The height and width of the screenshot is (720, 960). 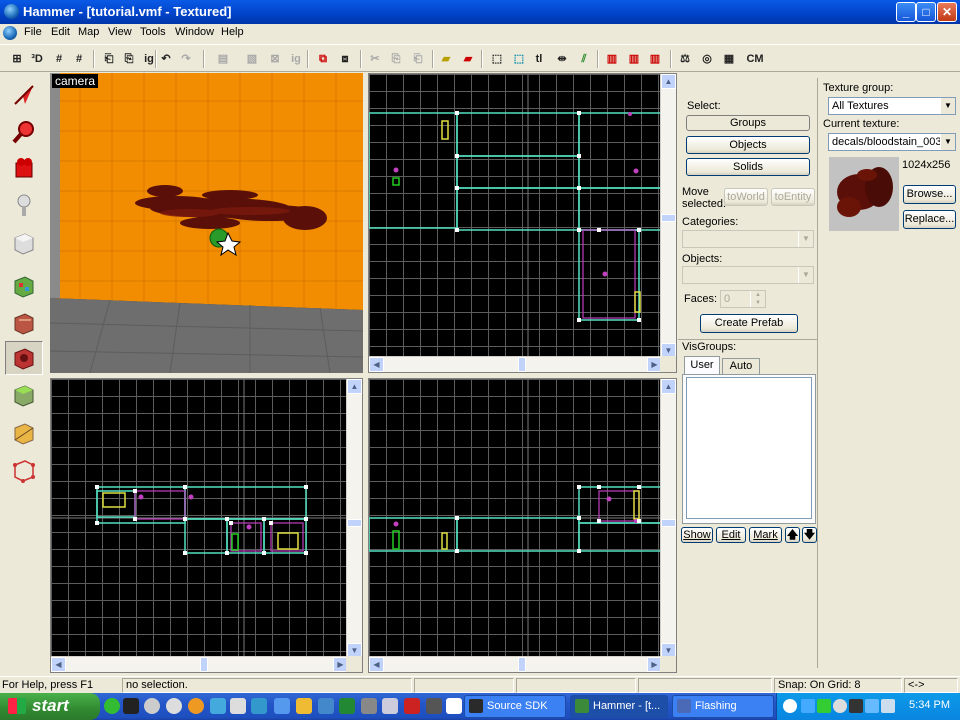 What do you see at coordinates (59, 59) in the screenshot?
I see `smaller-grid-icon: #` at bounding box center [59, 59].